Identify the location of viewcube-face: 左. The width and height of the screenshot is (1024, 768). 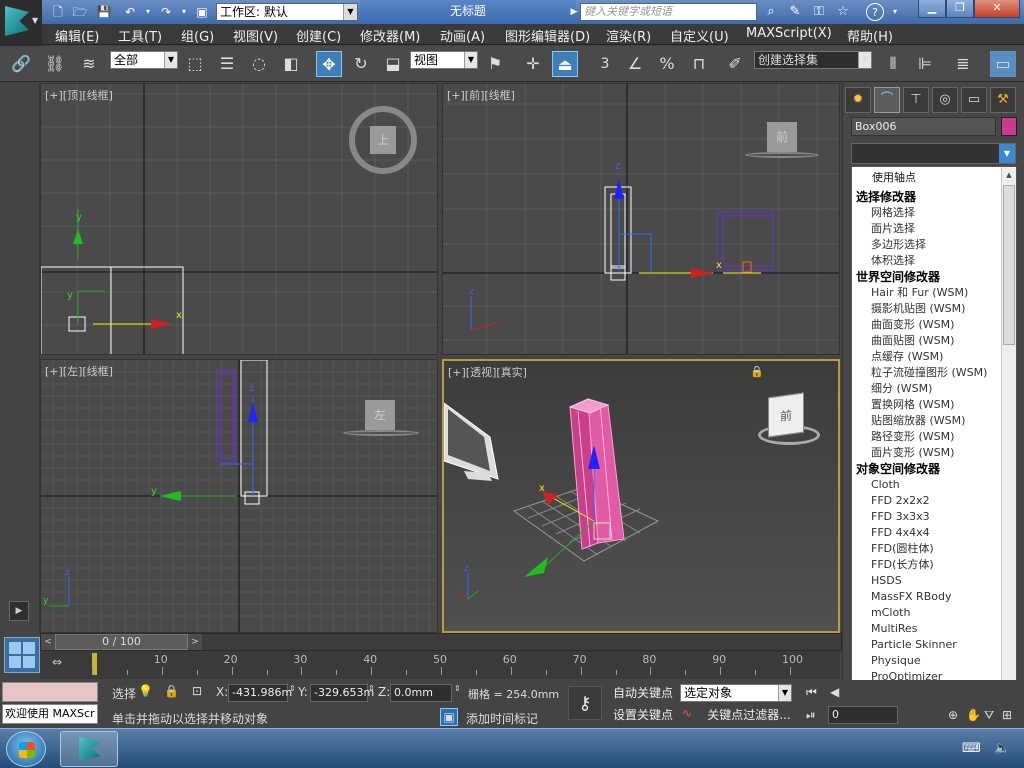
(380, 415).